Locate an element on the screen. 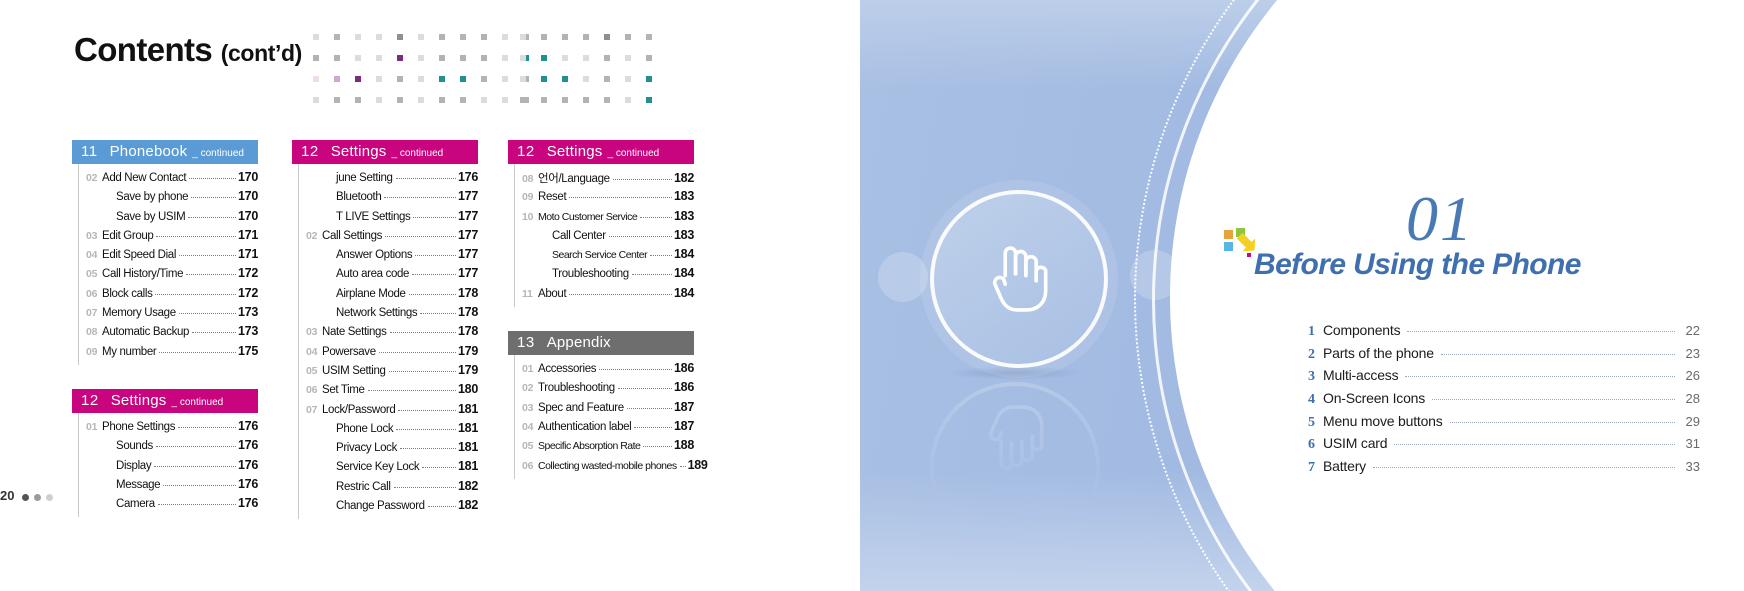 The width and height of the screenshot is (1744, 591). toc-entry: Privacy Lock 181 is located at coordinates (388, 449).